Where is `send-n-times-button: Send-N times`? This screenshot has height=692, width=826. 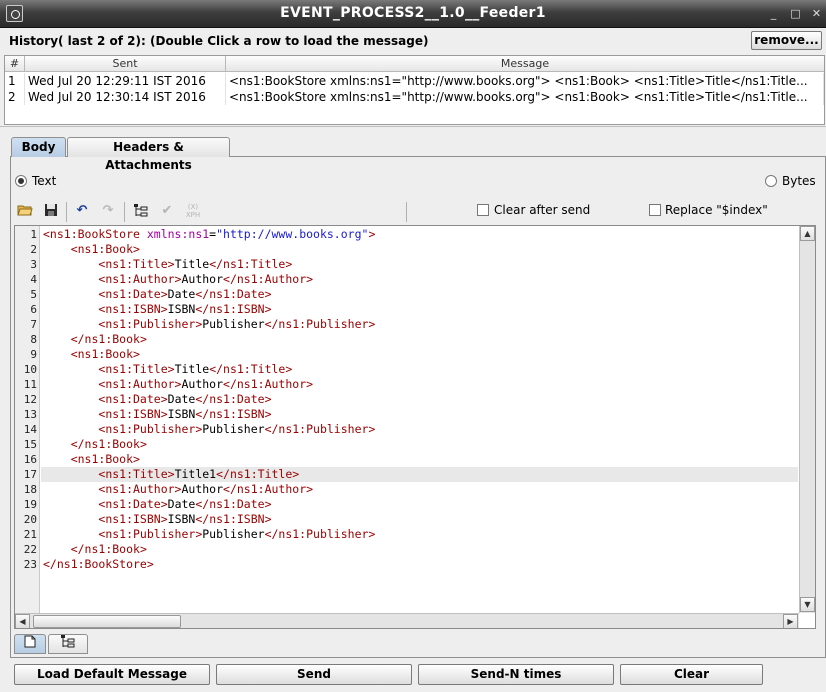
send-n-times-button: Send-N times is located at coordinates (516, 674).